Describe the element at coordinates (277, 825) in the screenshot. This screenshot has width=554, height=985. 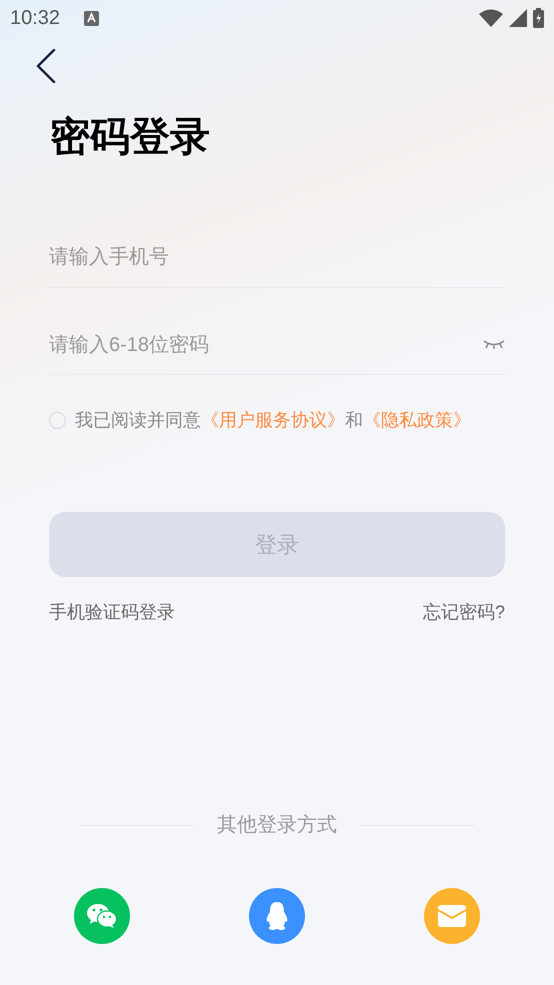
I see `other-login-label: 其他登录方式` at that location.